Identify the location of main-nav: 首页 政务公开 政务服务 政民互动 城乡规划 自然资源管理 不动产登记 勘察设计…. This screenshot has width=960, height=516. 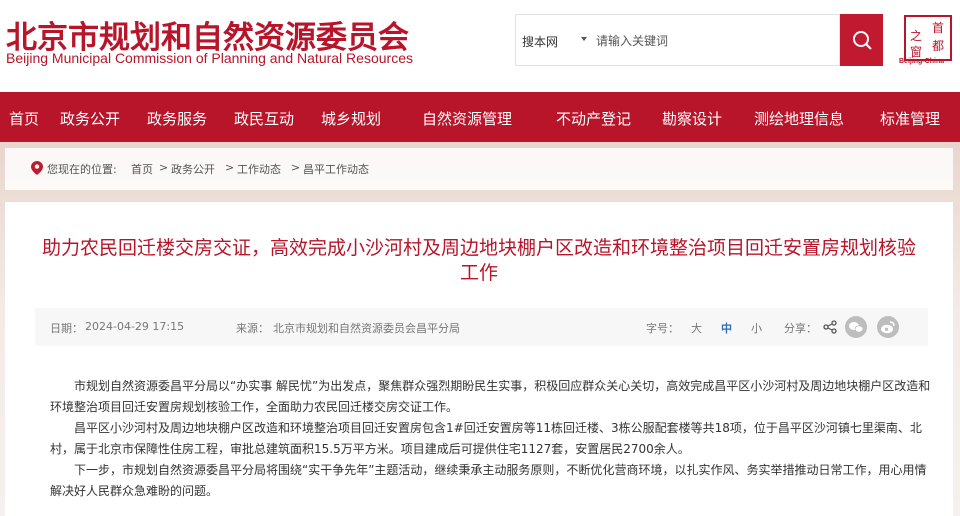
(480, 117).